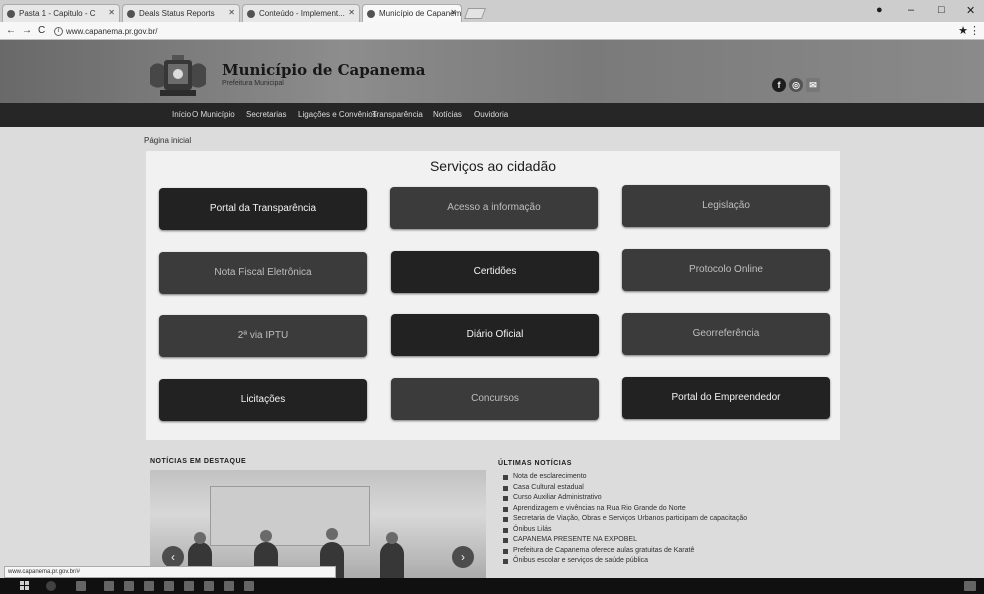 This screenshot has height=594, width=984. Describe the element at coordinates (653, 531) in the screenshot. I see `news-link: Ônibus Lilás` at that location.